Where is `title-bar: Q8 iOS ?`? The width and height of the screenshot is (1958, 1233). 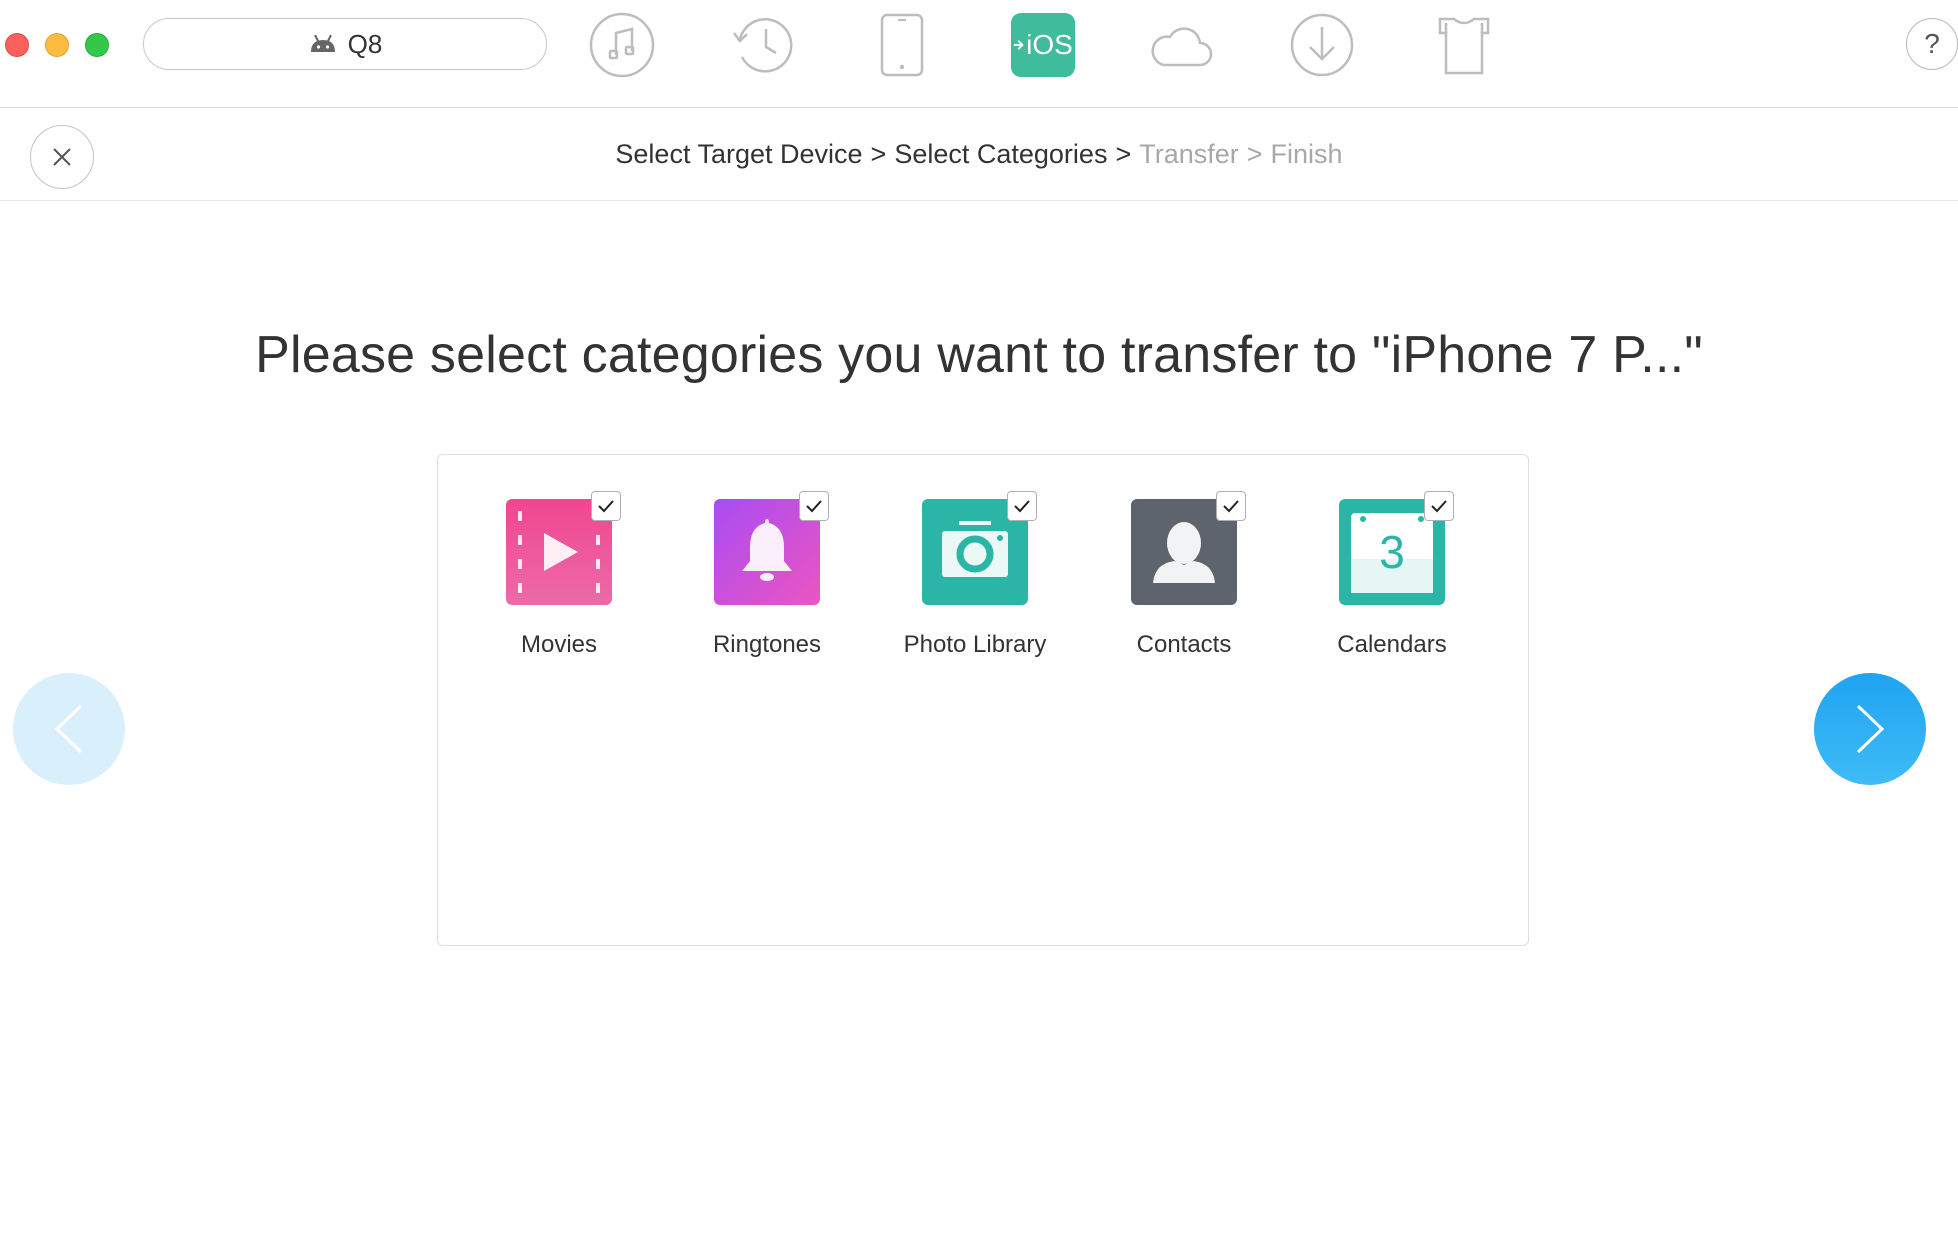
title-bar: Q8 iOS ? is located at coordinates (979, 54).